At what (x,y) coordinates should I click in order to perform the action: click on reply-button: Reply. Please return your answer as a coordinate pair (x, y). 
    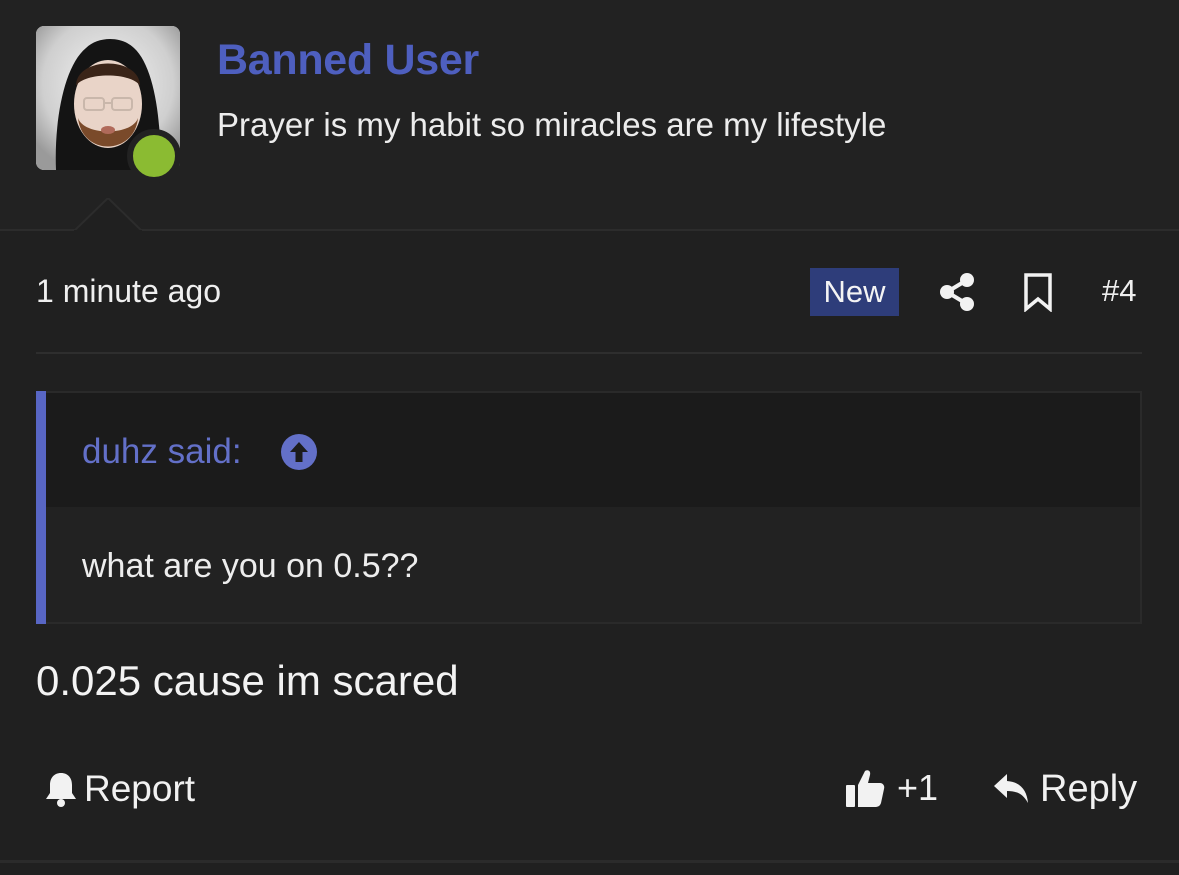
    Looking at the image, I should click on (1064, 789).